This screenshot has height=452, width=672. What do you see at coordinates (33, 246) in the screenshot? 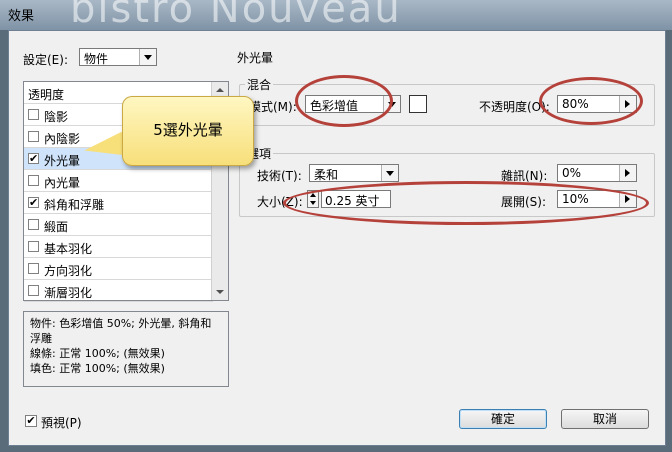
I see `checkbox-basic-feather` at bounding box center [33, 246].